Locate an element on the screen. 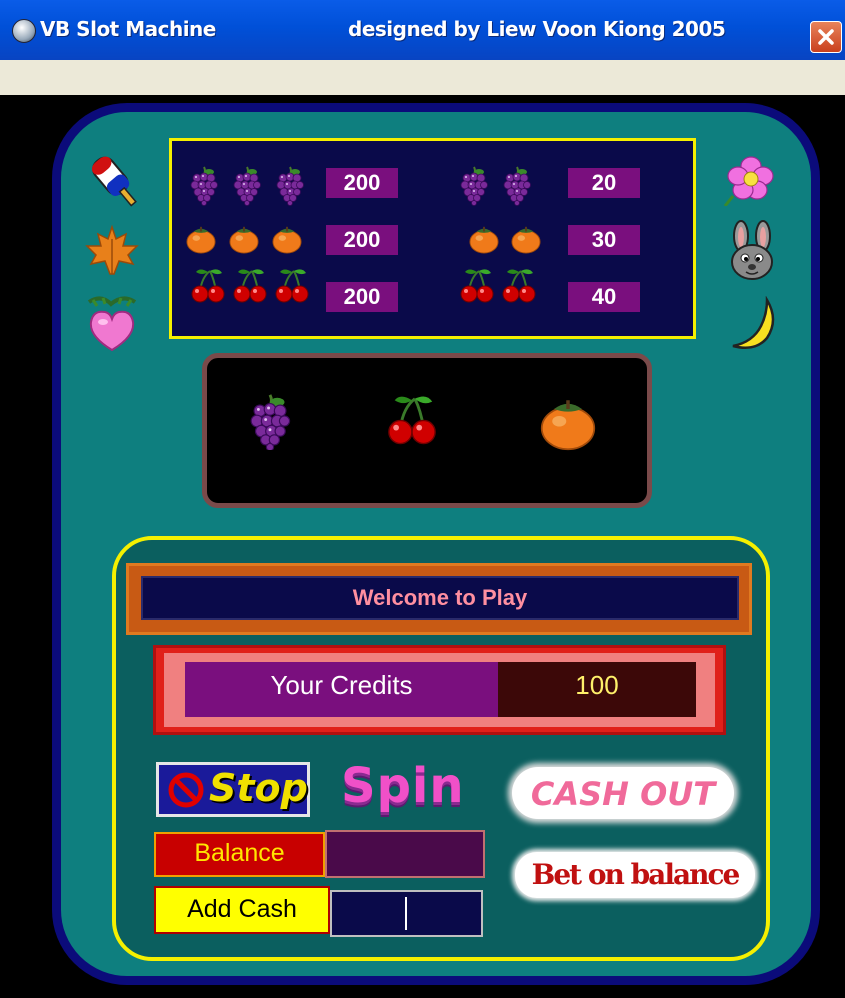 Image resolution: width=845 pixels, height=998 pixels. cash-out-button: CASH OUT is located at coordinates (623, 793).